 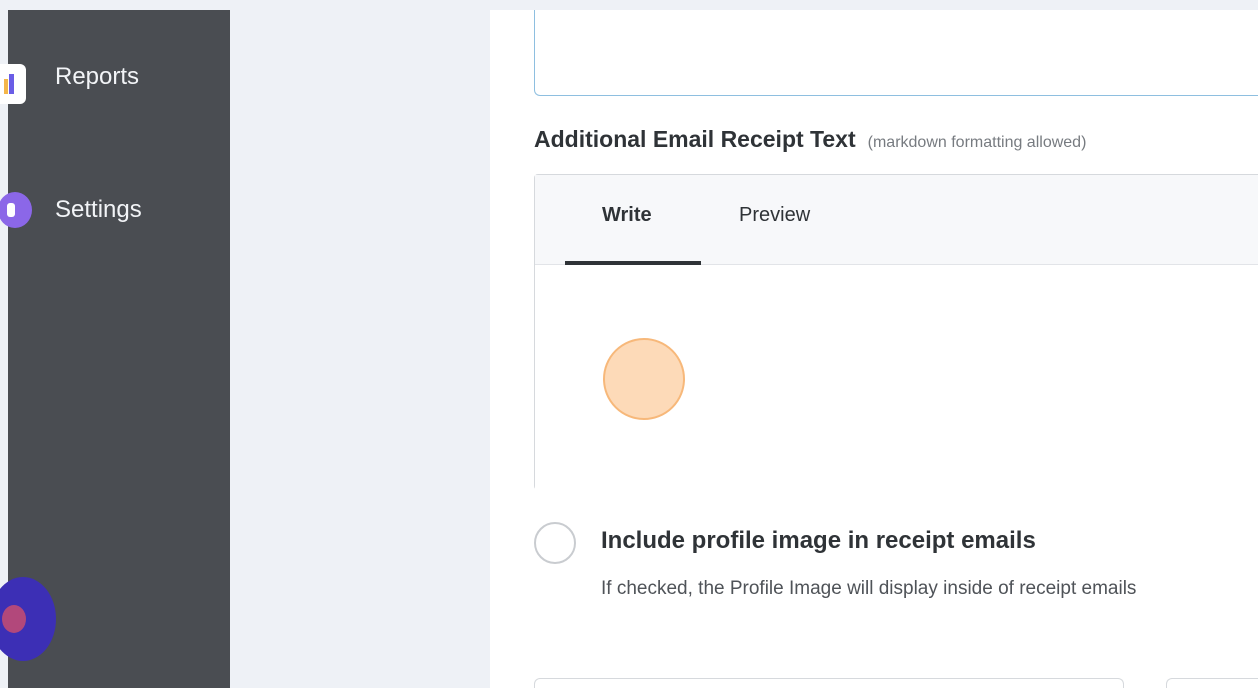 I want to click on markdown-hint: (markdown formatting allowed), so click(x=977, y=142).